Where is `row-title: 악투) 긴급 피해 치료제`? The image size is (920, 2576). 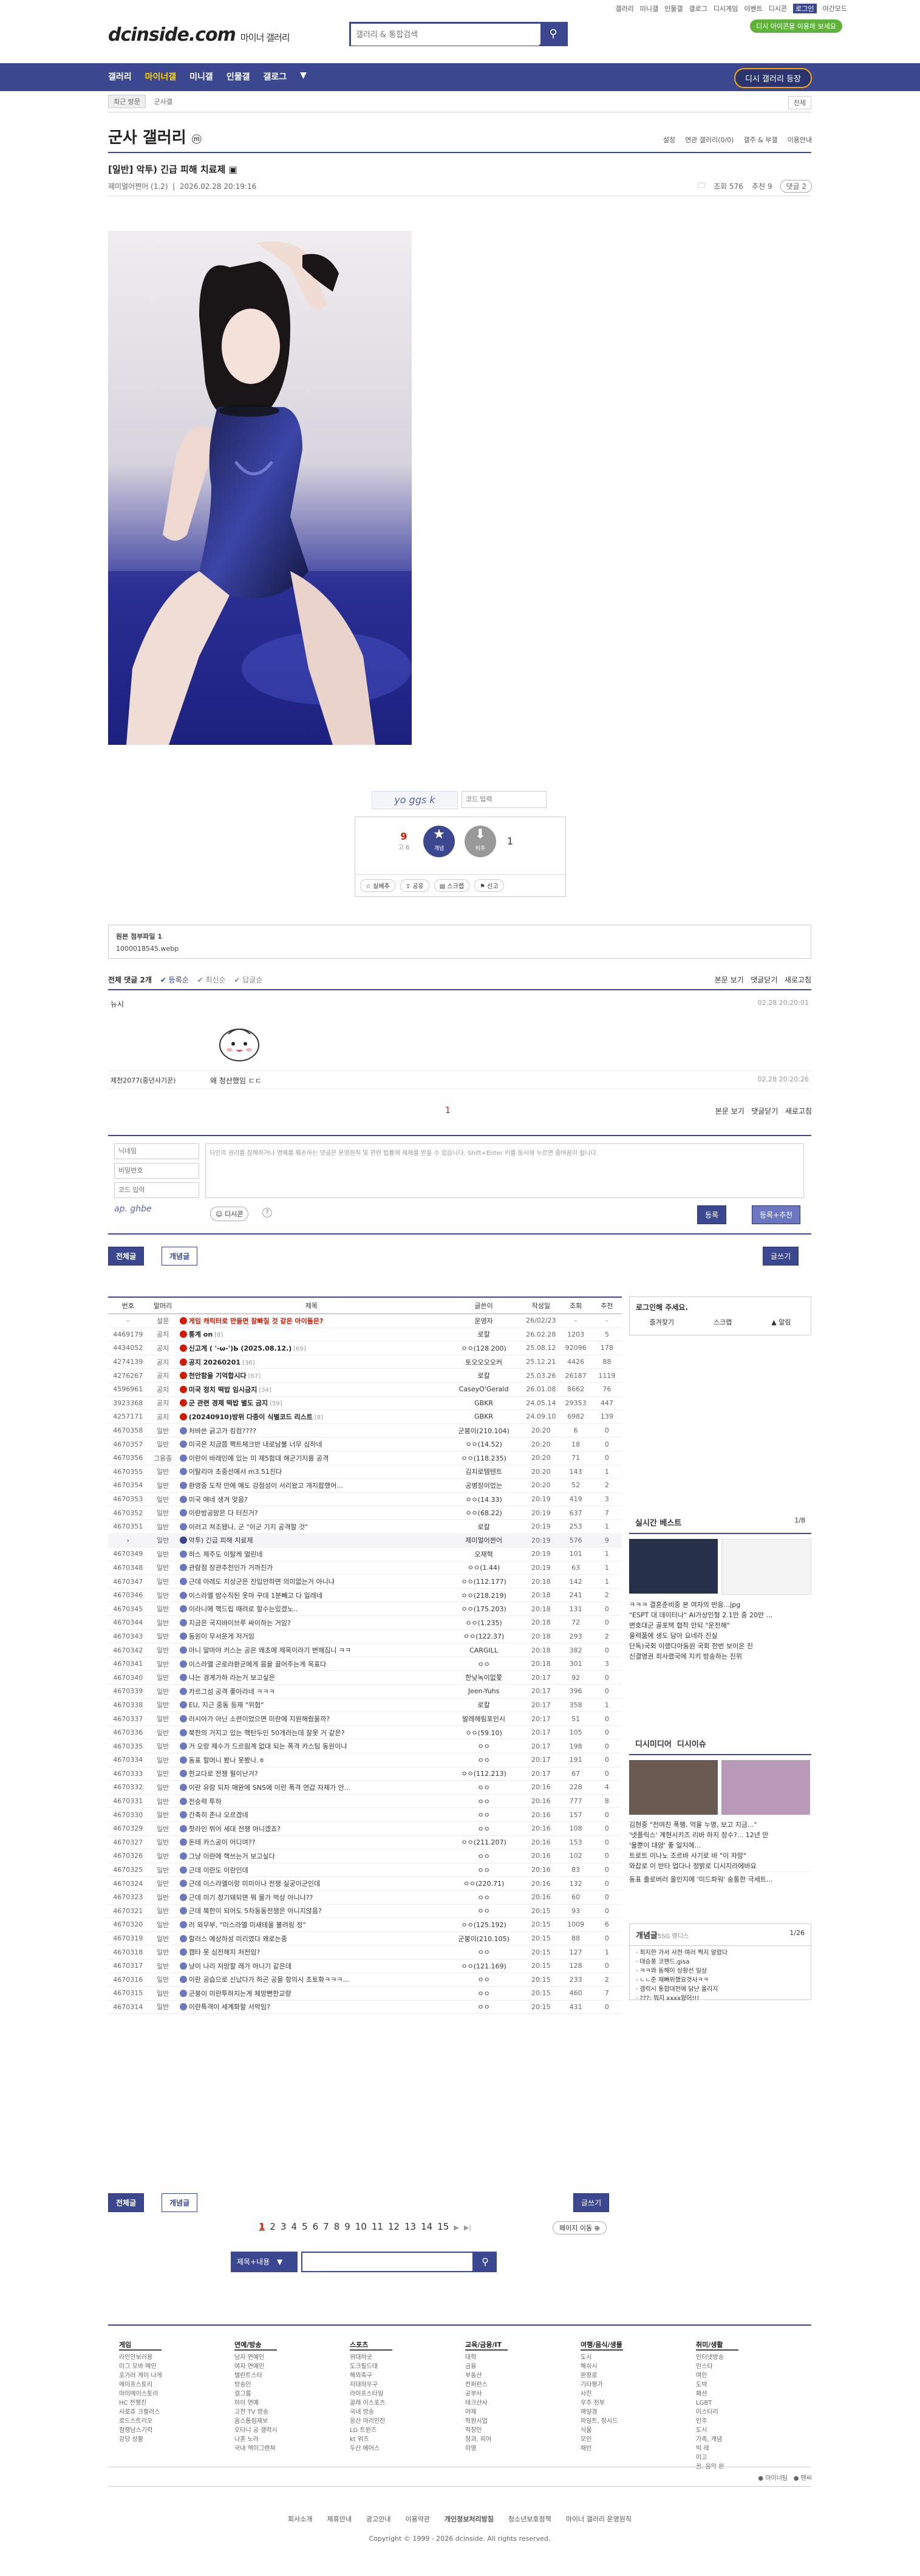 row-title: 악투) 긴급 피해 치료제 is located at coordinates (312, 1540).